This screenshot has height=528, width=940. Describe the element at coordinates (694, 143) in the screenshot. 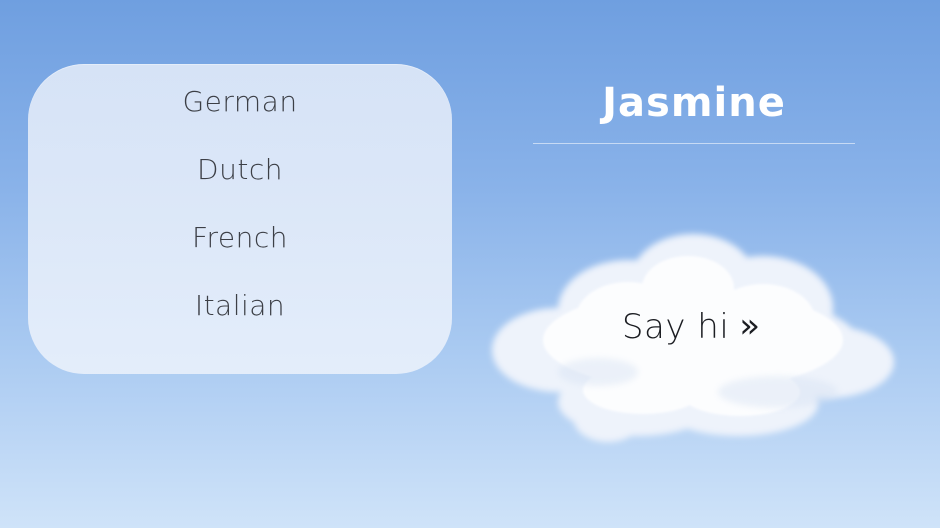

I see `name-divider` at that location.